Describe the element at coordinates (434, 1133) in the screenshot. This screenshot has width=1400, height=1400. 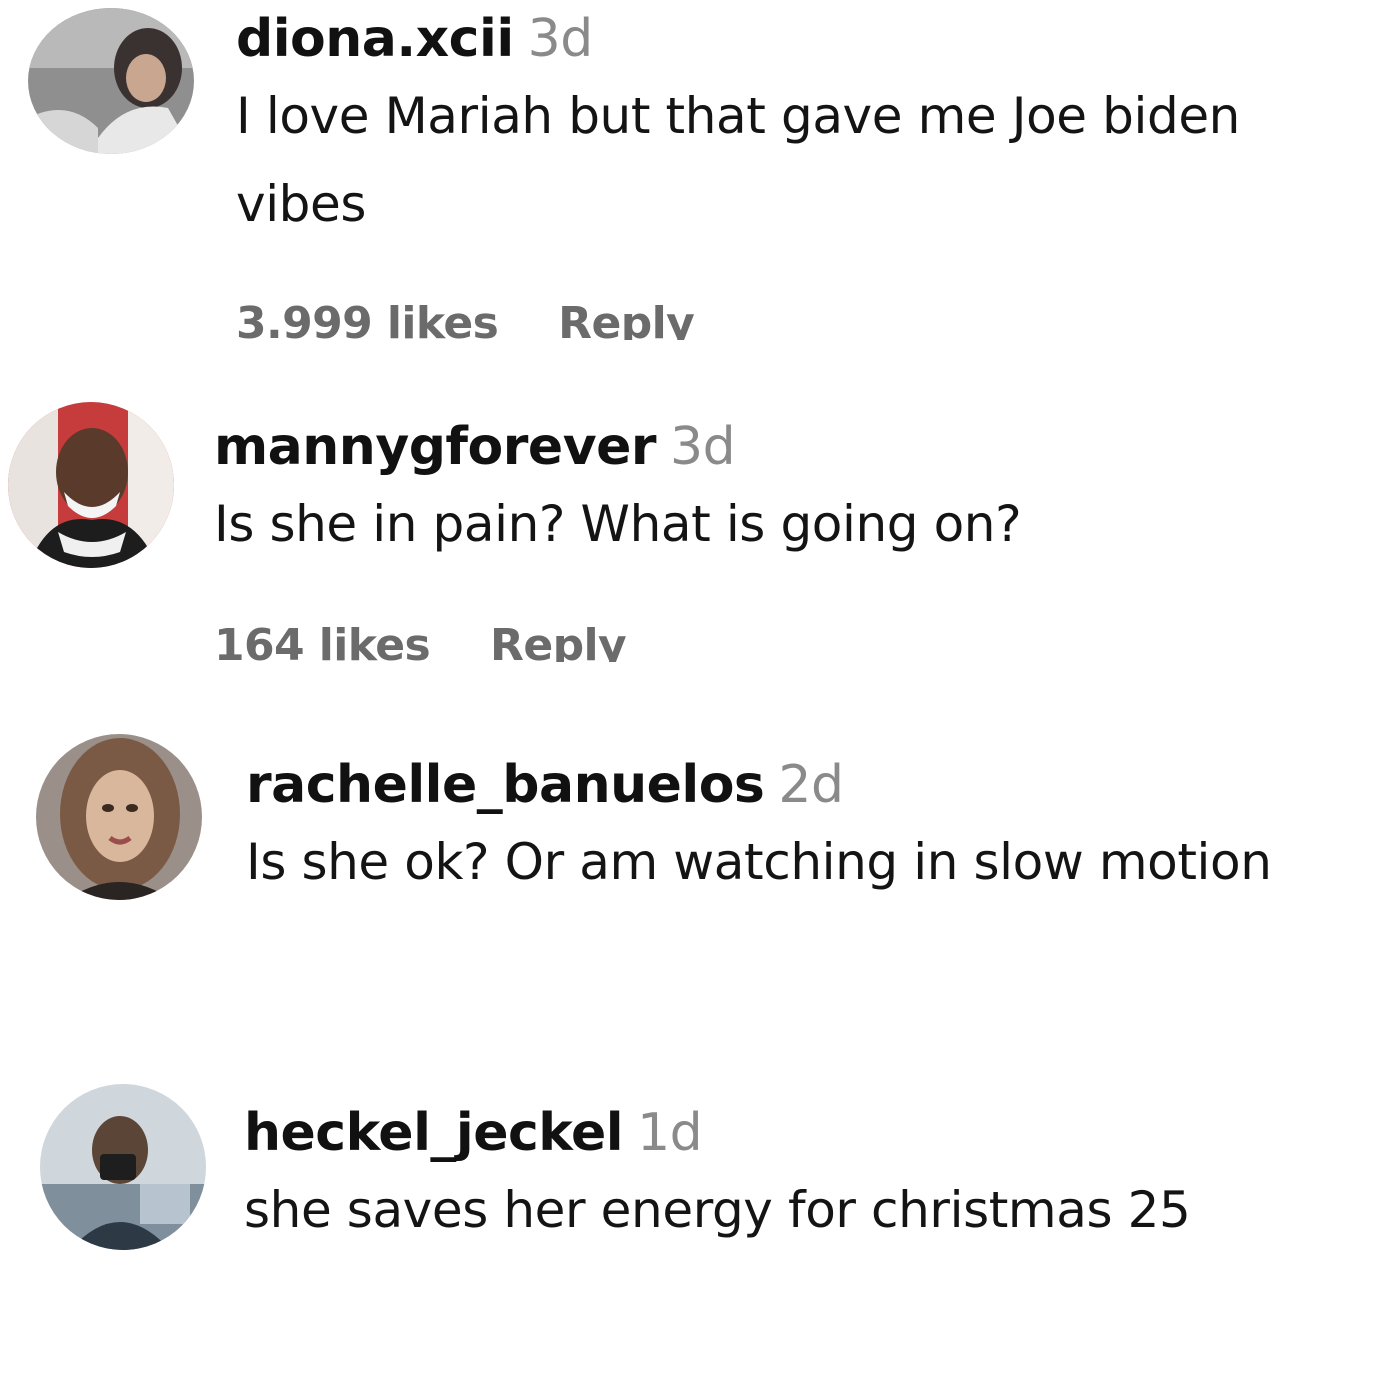
I see `comment-username: heckel_jeckel` at that location.